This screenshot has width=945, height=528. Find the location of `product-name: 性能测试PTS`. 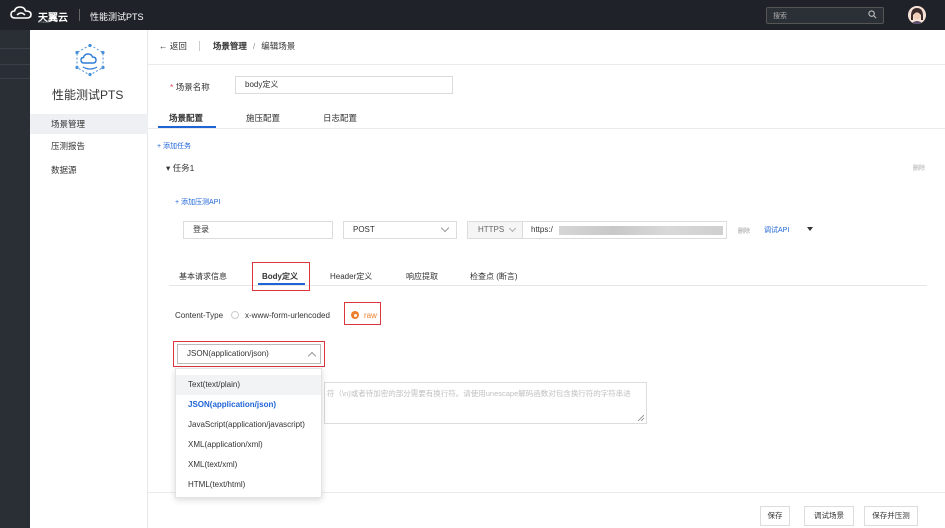

product-name: 性能测试PTS is located at coordinates (117, 17).